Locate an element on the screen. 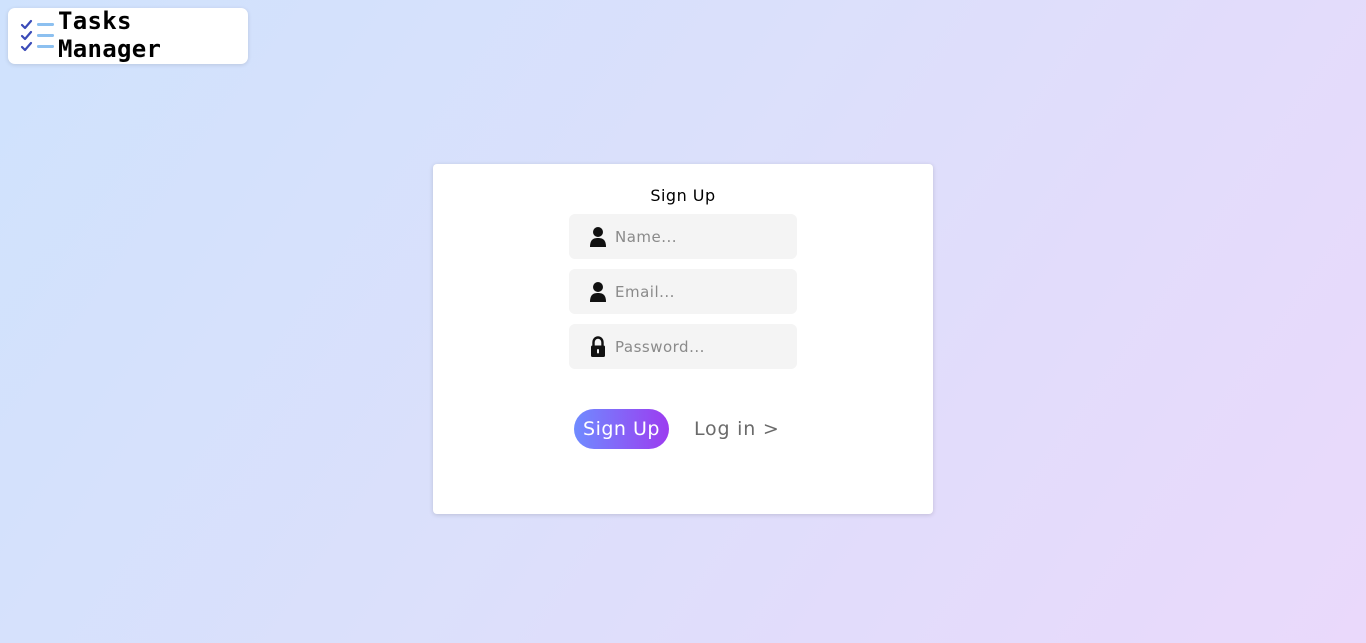 The image size is (1366, 643). app-title: Tasks Manager is located at coordinates (110, 35).